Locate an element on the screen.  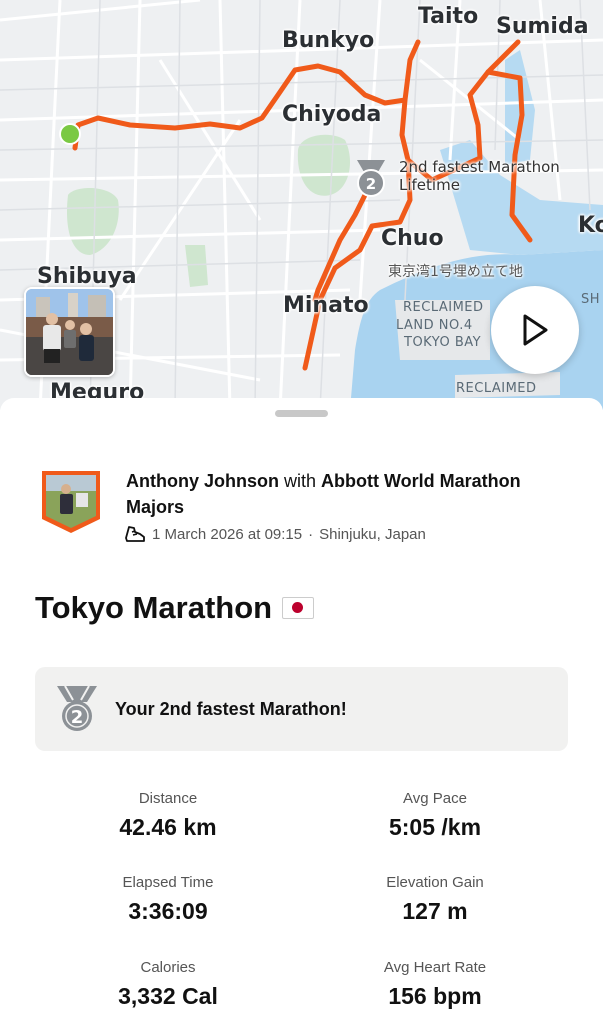
stat-avg-pace: Avg Pace 5:05 /km is located at coordinates (435, 815).